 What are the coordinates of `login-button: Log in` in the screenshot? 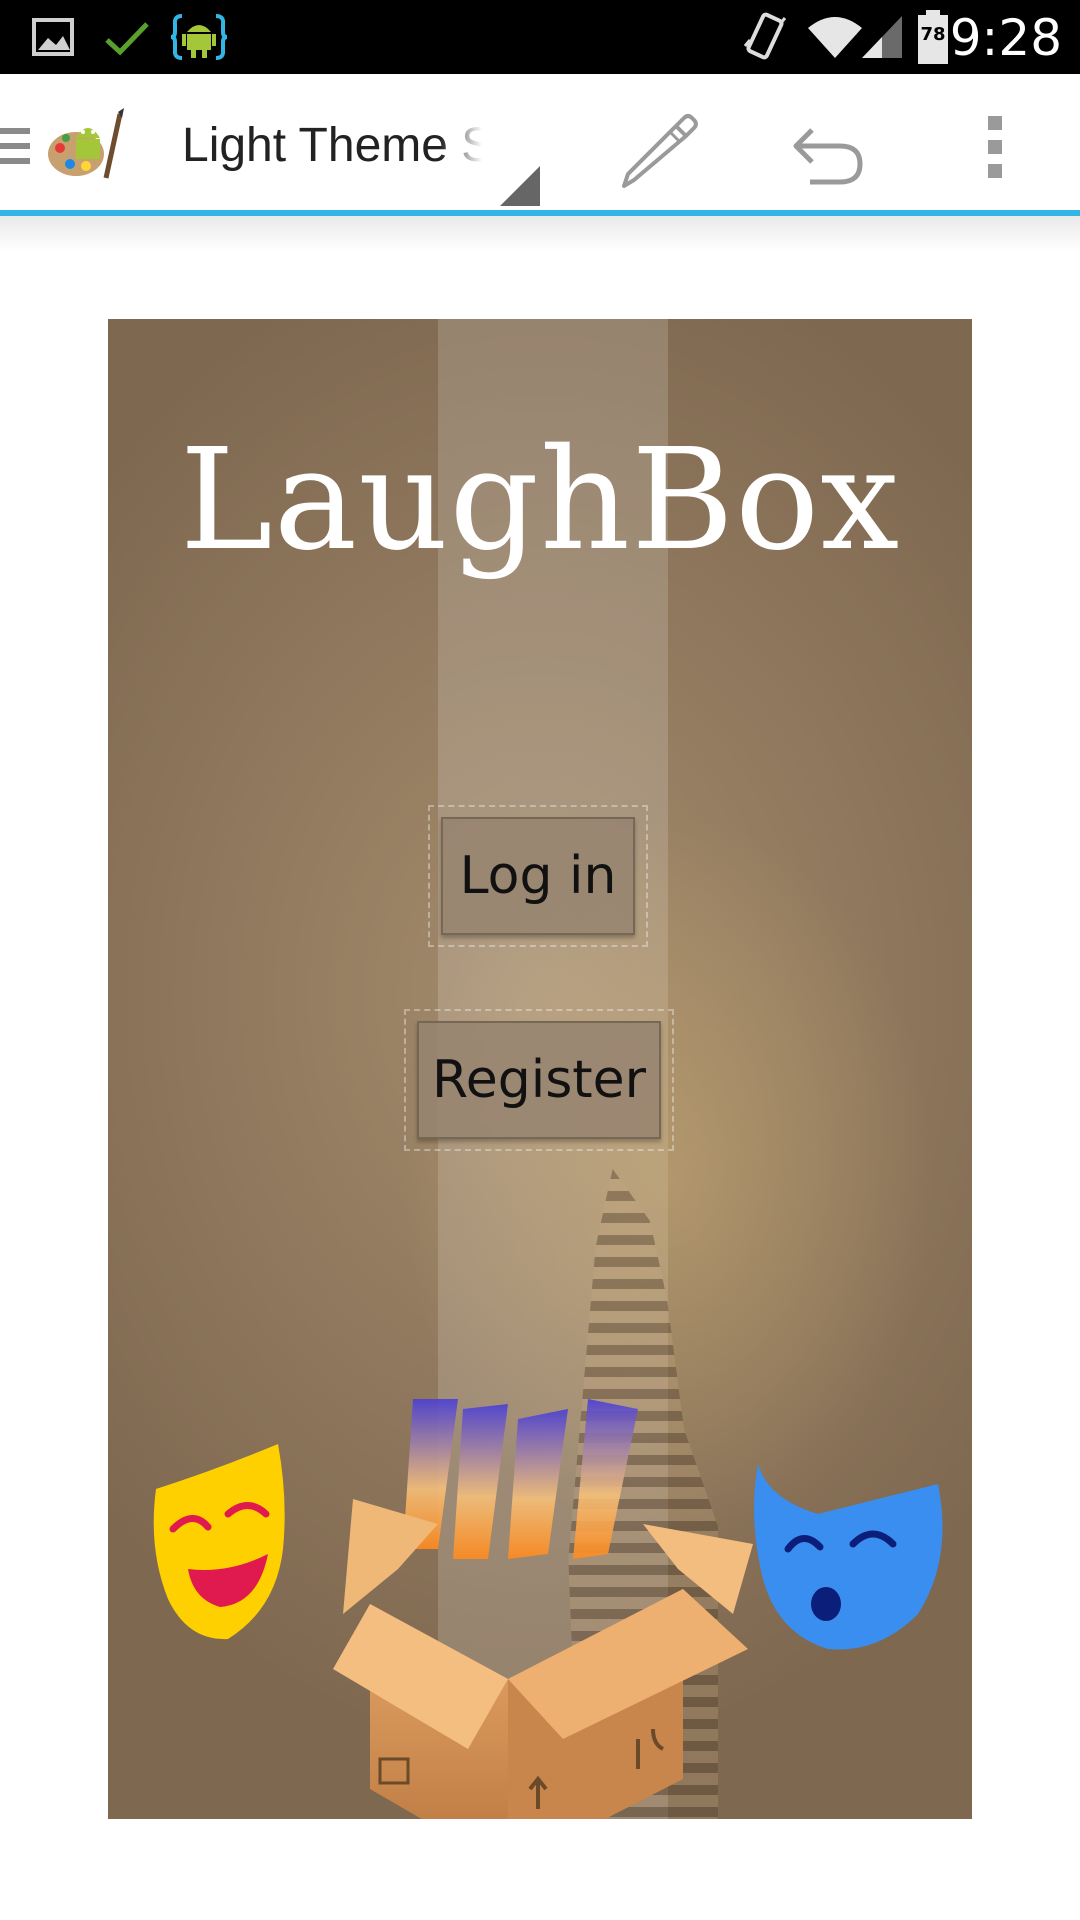 It's located at (538, 876).